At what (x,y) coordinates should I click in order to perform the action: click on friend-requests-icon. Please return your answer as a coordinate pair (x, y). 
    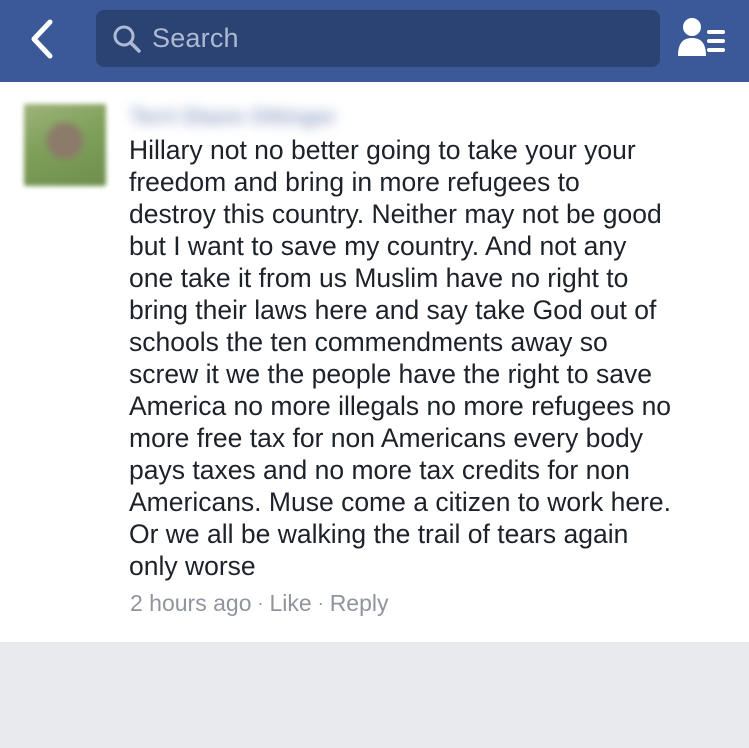
    Looking at the image, I should click on (701, 37).